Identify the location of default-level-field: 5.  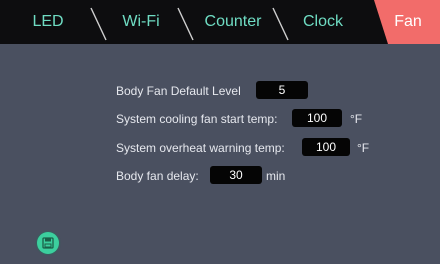
(282, 90).